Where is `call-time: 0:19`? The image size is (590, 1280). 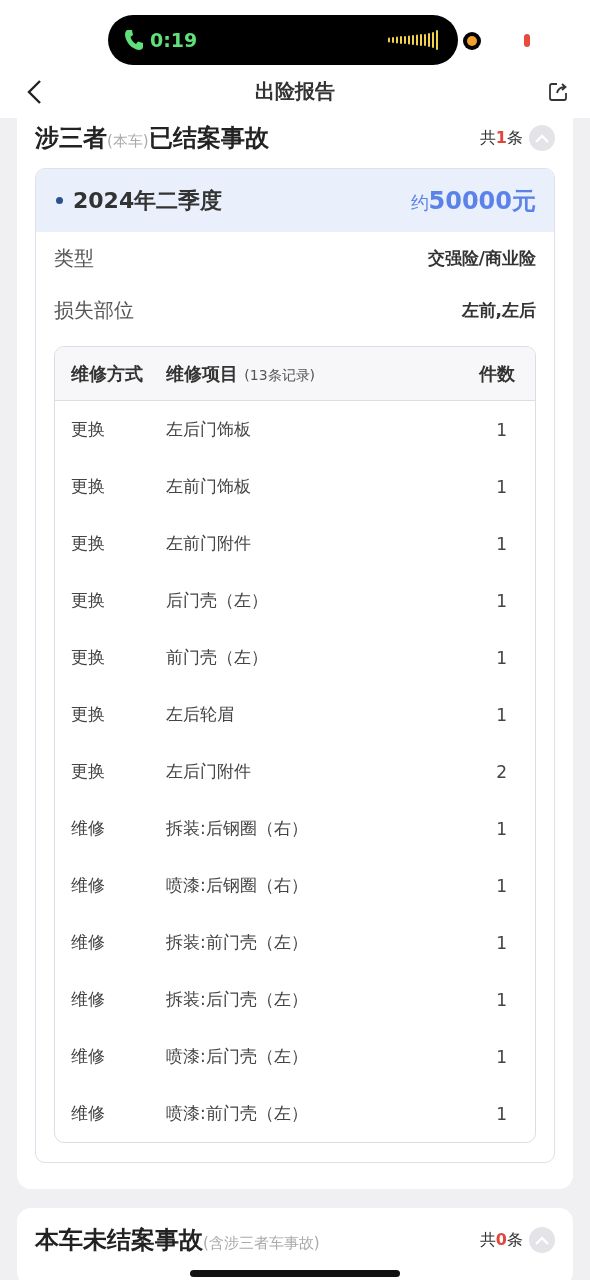 call-time: 0:19 is located at coordinates (174, 39).